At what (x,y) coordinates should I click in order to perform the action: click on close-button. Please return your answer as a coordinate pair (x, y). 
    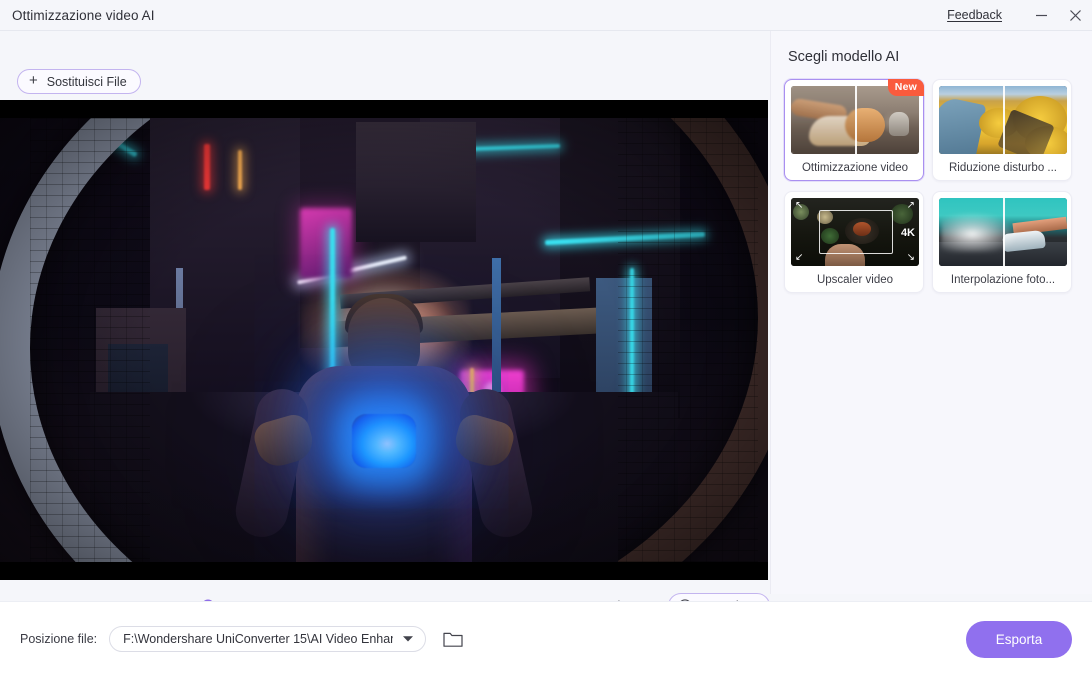
    Looking at the image, I should click on (1075, 15).